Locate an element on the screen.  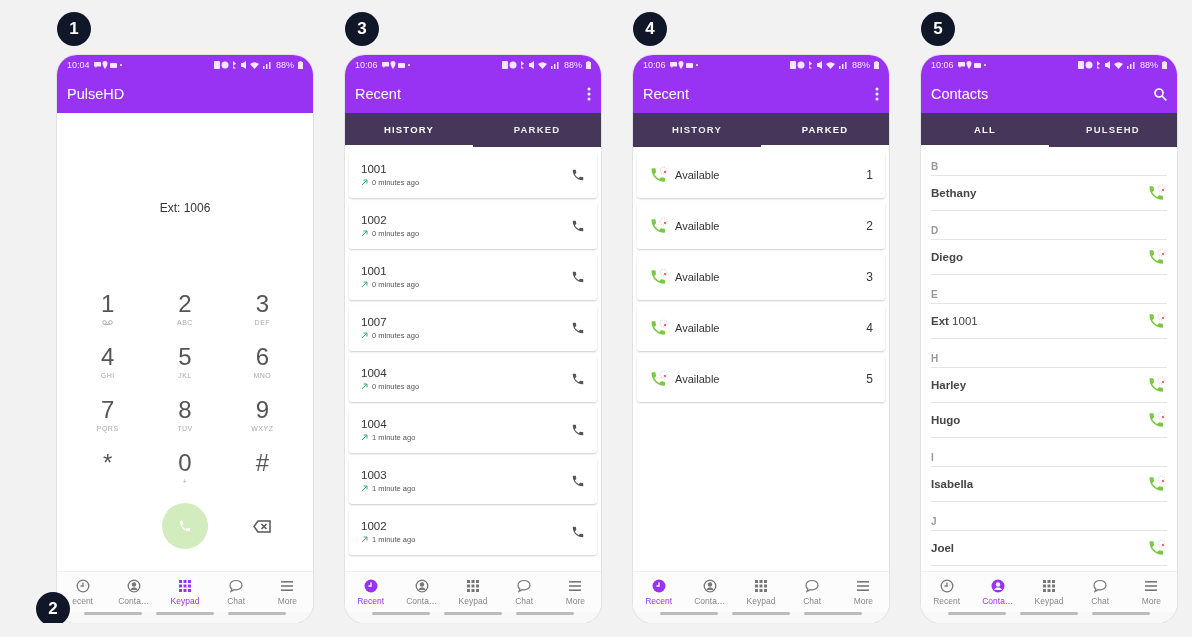
dial-key: # is located at coordinates (262, 476).